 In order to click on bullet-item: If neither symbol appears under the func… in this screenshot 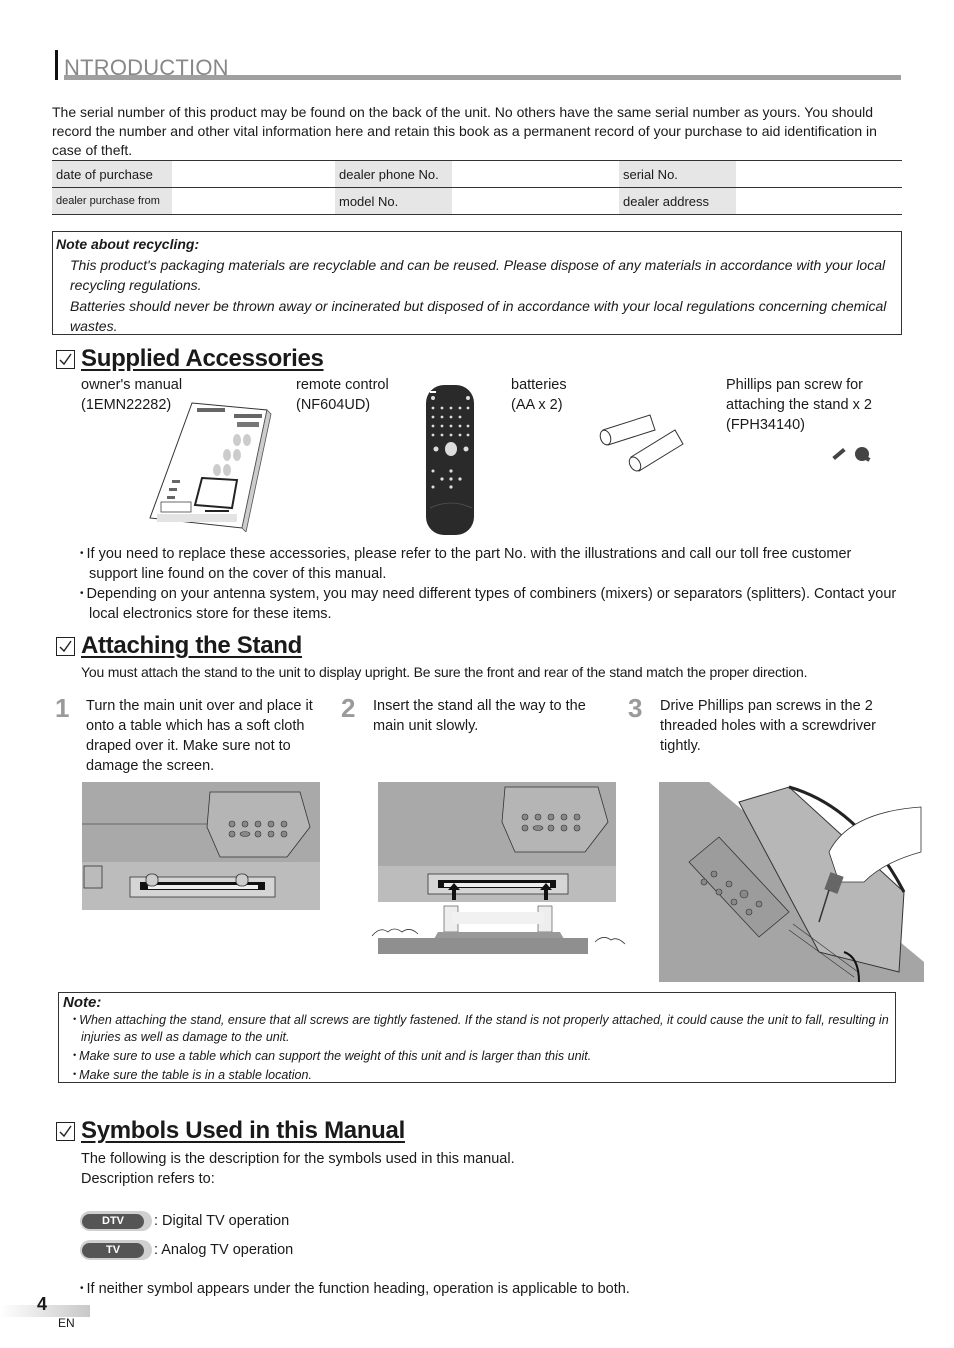, I will do `click(490, 1289)`.